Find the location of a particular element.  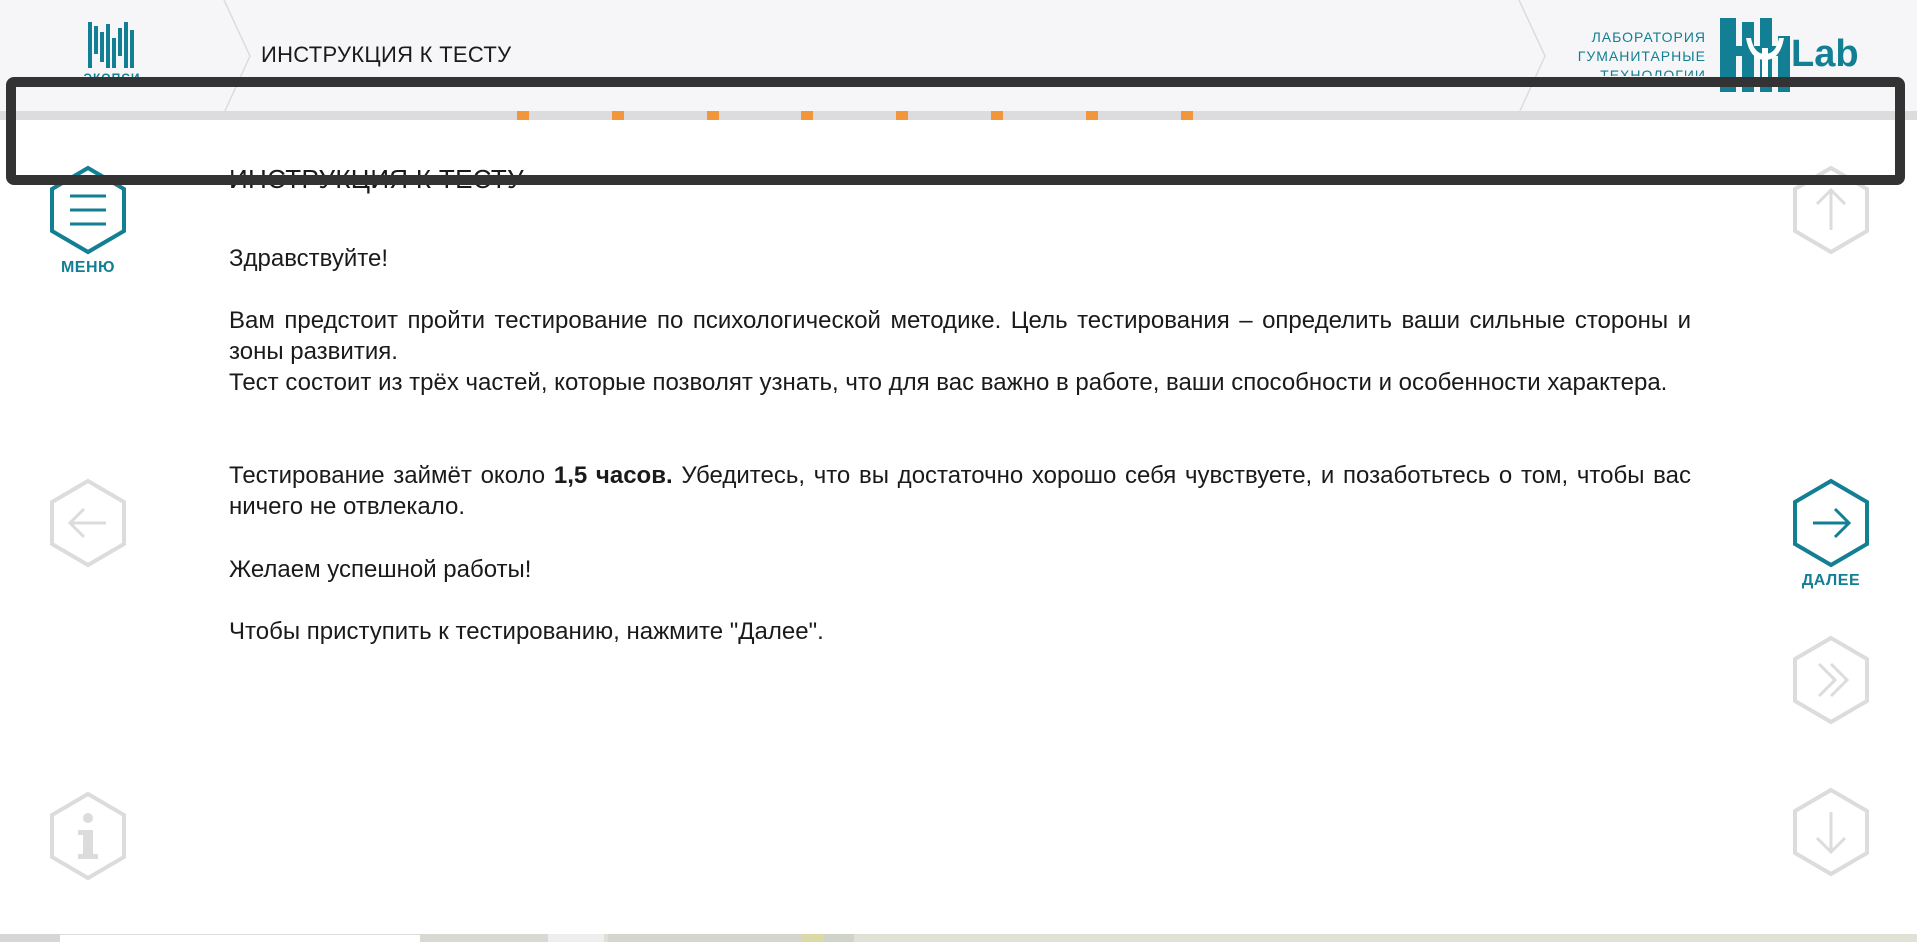

lab-name-text: ЛАБОРАТОРИЯ ГУМАНИТАРНЫЕ ТЕХНОЛОГИИ is located at coordinates (1621, 52).